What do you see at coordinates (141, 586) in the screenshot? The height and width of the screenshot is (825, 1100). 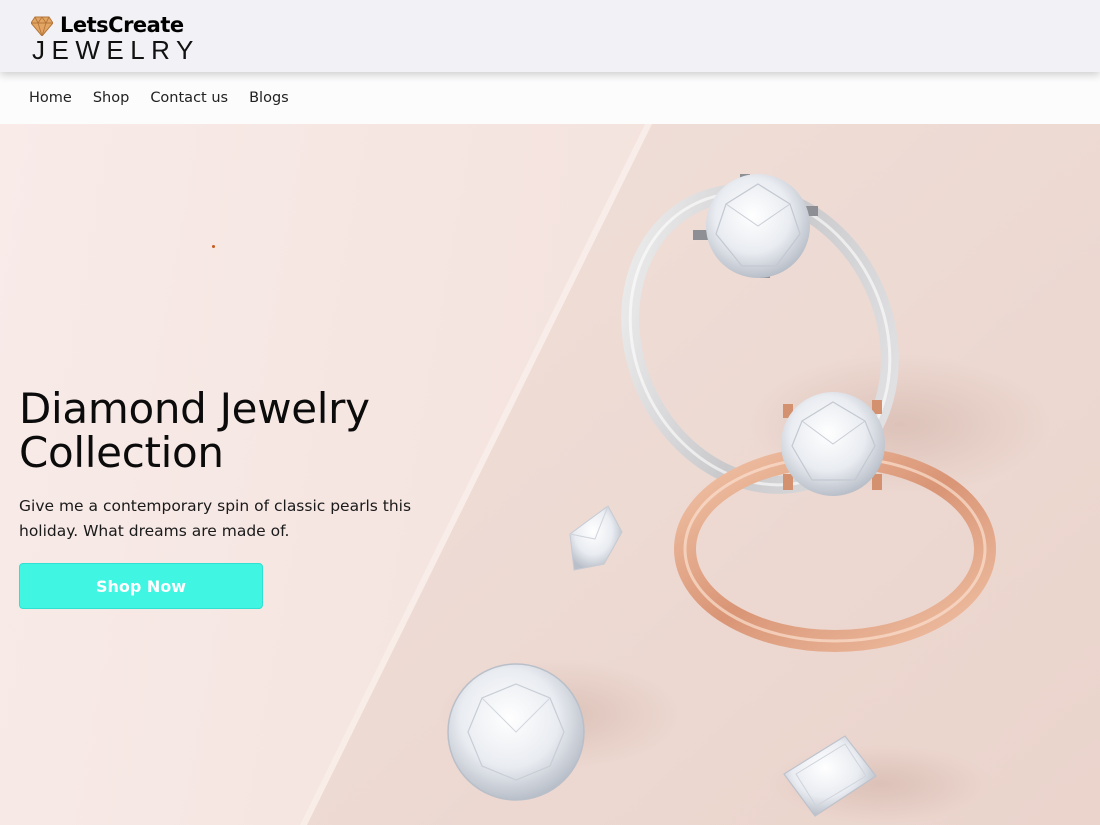 I see `shop-now-button: Shop Now` at bounding box center [141, 586].